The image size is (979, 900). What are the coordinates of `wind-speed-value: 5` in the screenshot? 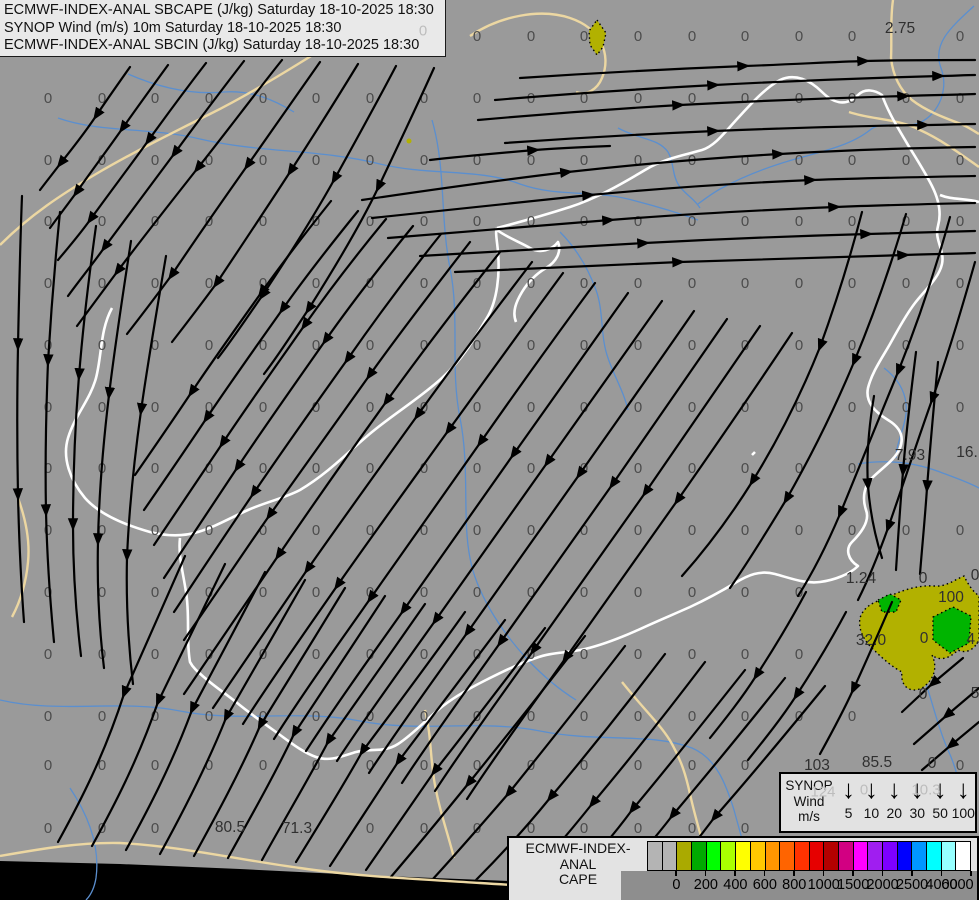 It's located at (848, 813).